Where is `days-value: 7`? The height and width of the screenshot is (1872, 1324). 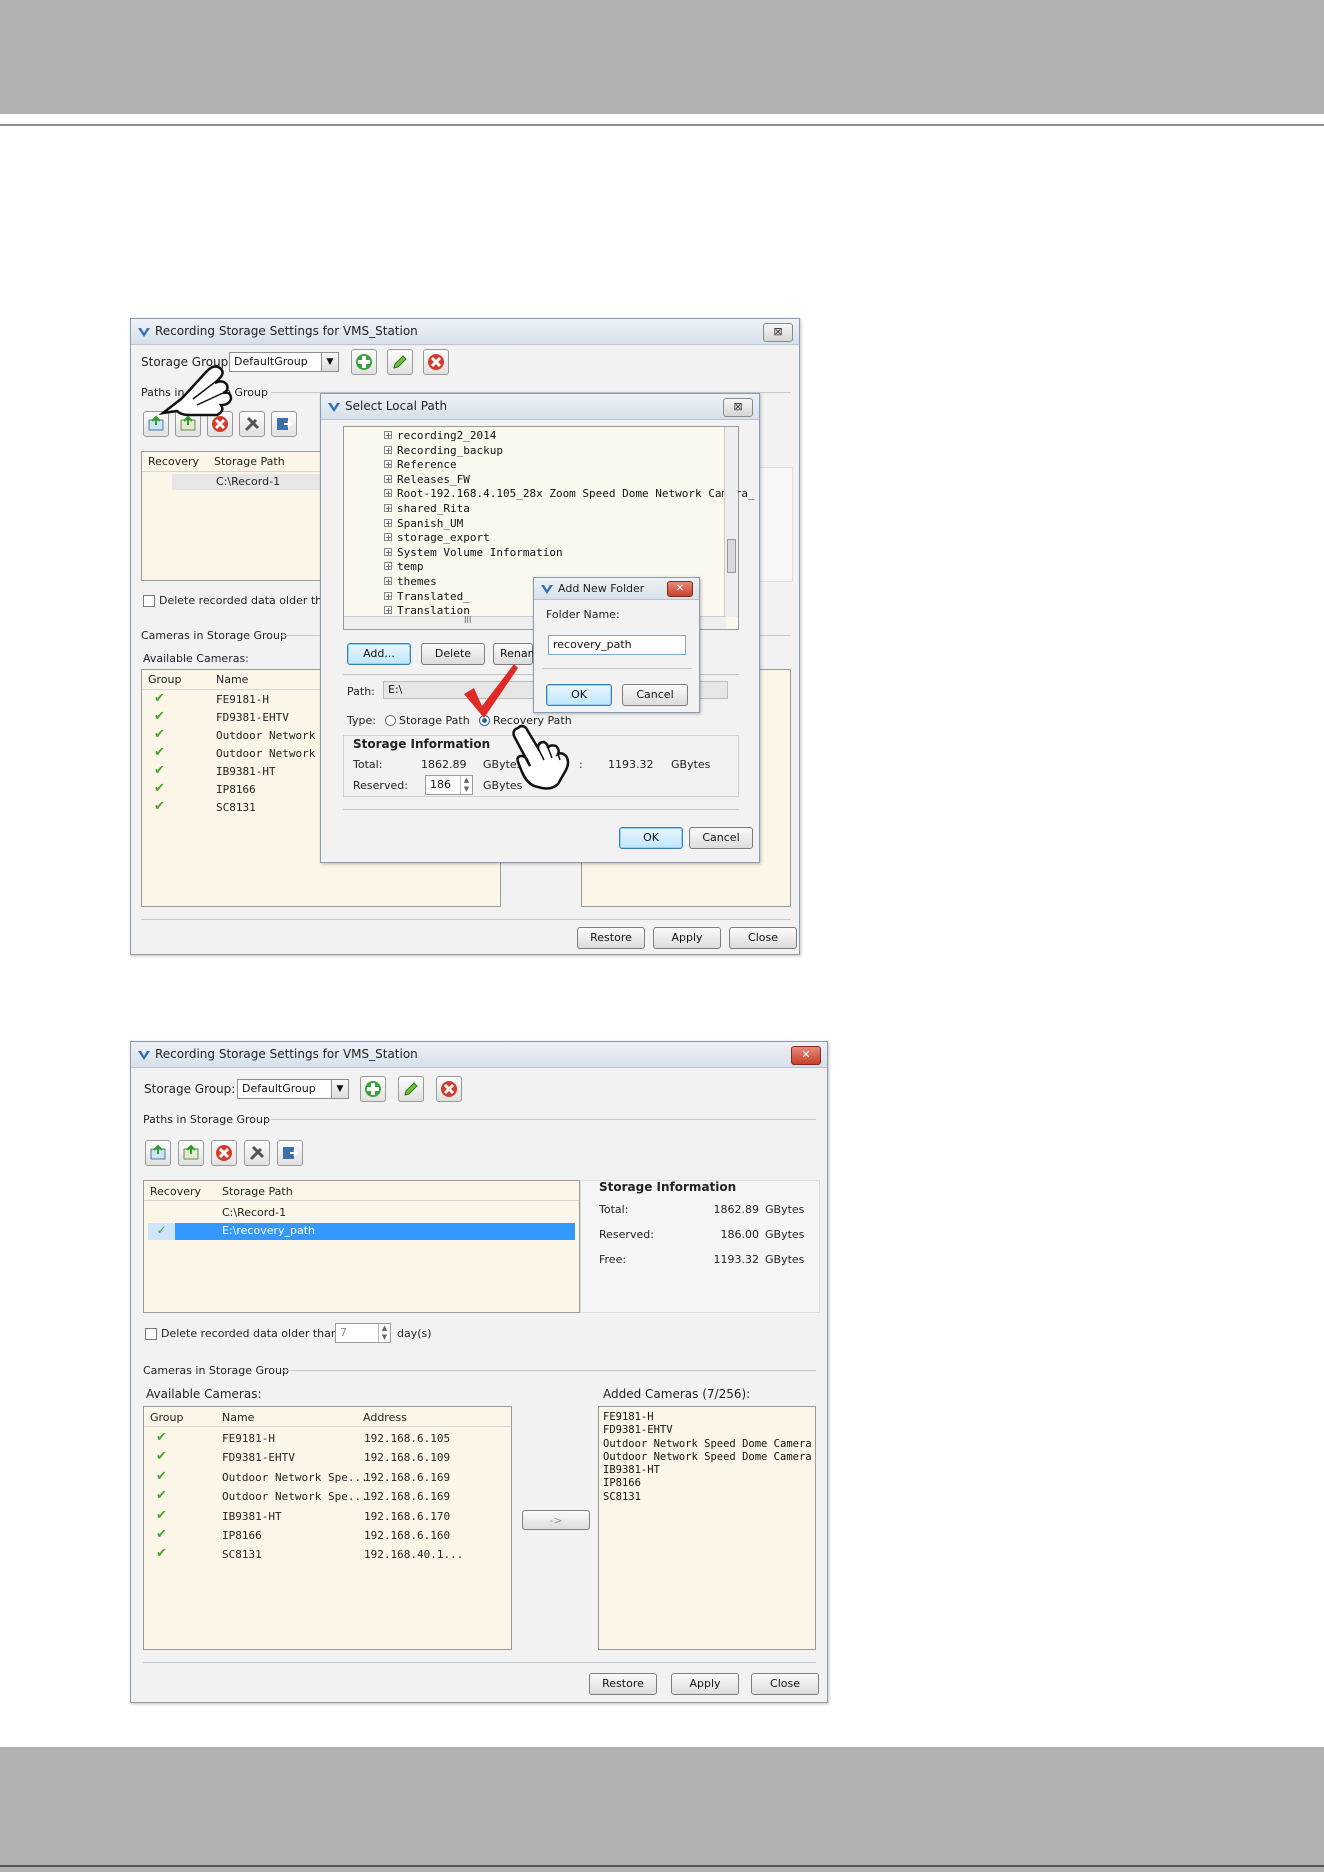
days-value: 7 is located at coordinates (343, 1332).